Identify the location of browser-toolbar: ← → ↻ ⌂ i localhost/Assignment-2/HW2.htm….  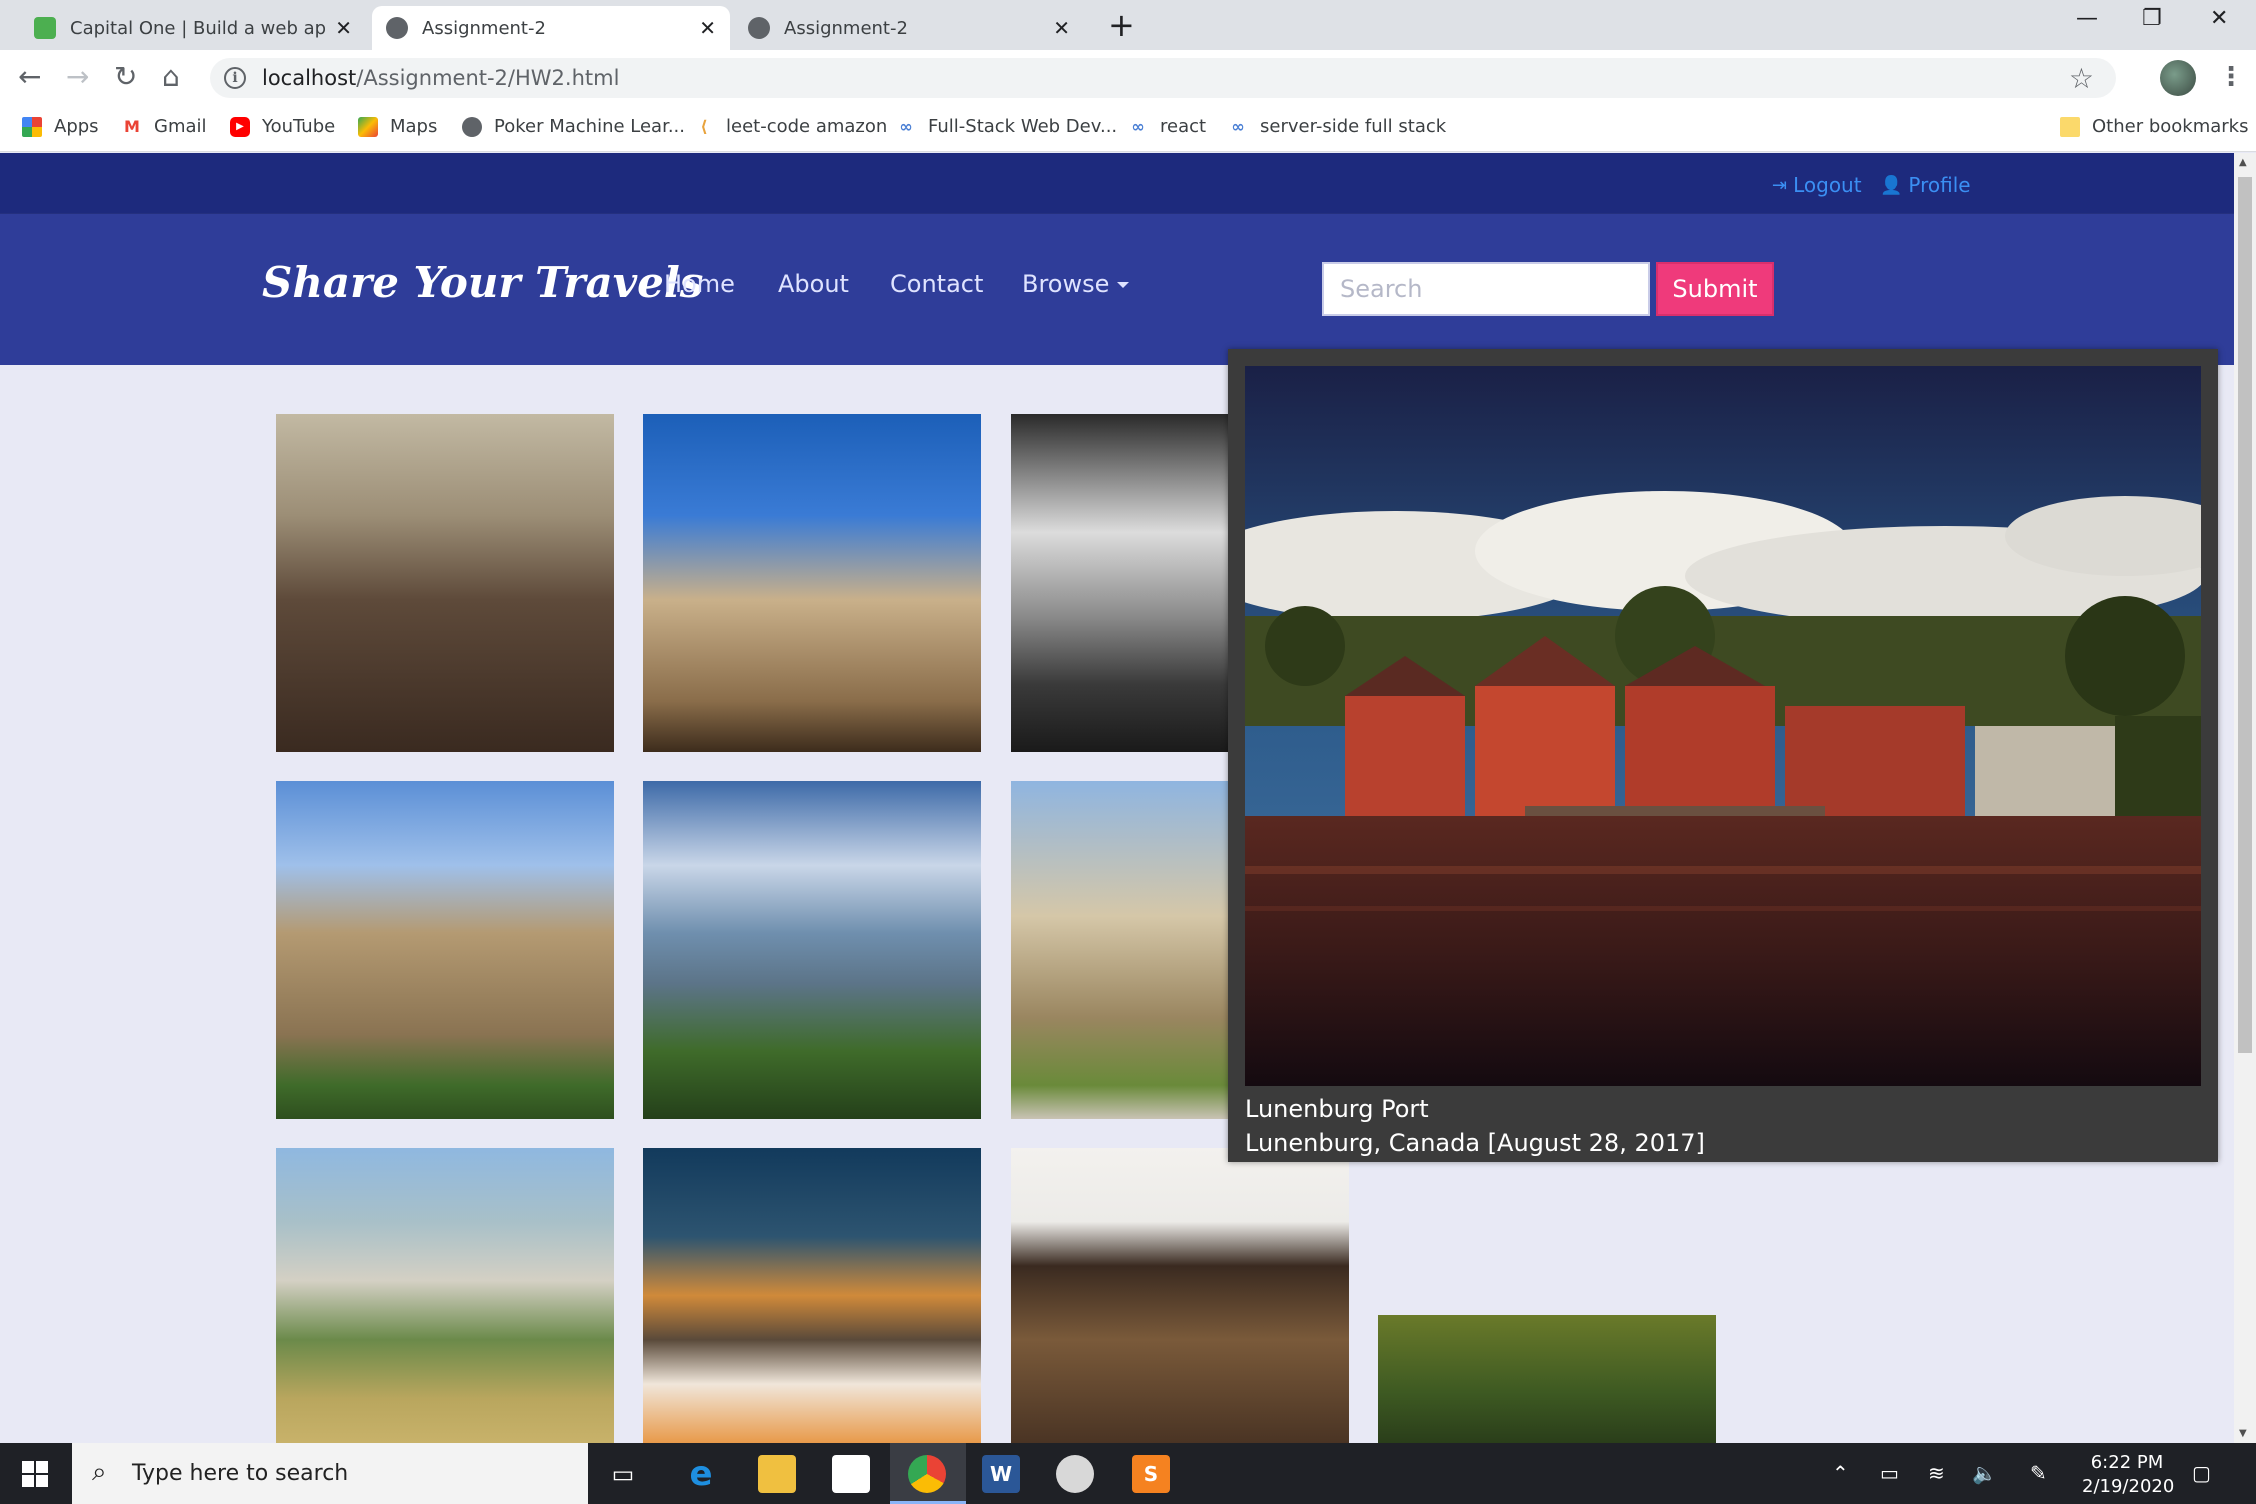
(1128, 78).